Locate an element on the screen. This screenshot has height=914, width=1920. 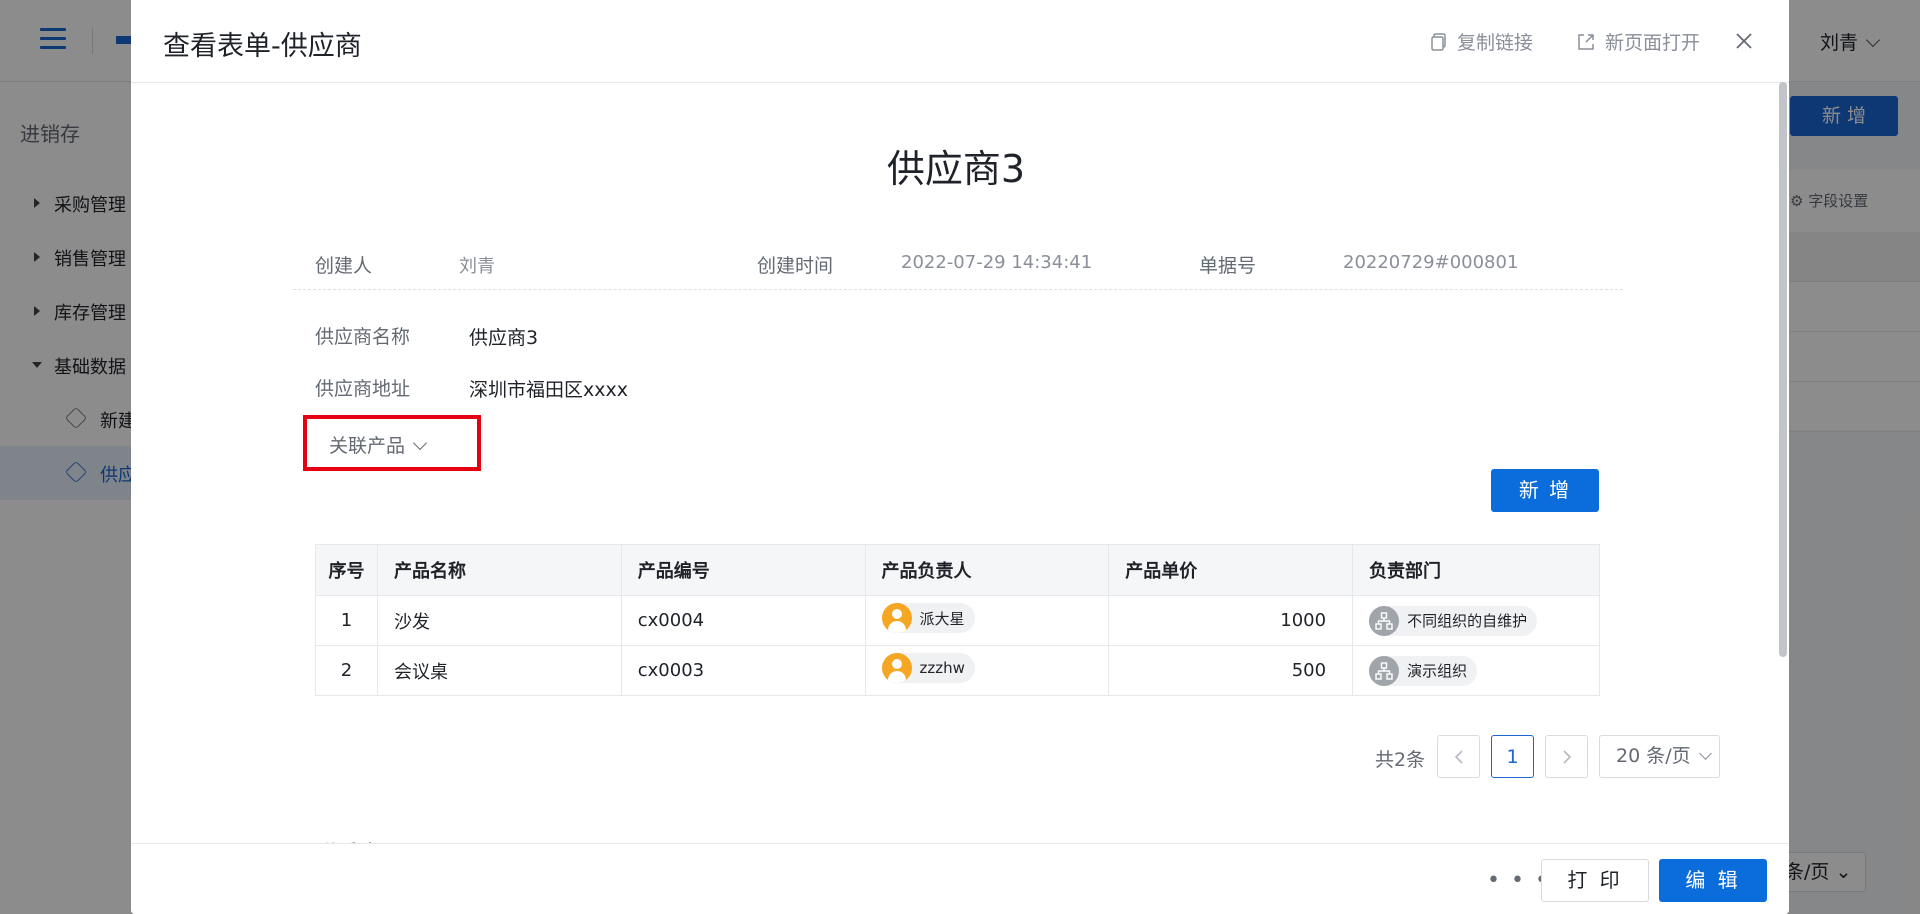
related-products-toggle: 关联产品 is located at coordinates (392, 443).